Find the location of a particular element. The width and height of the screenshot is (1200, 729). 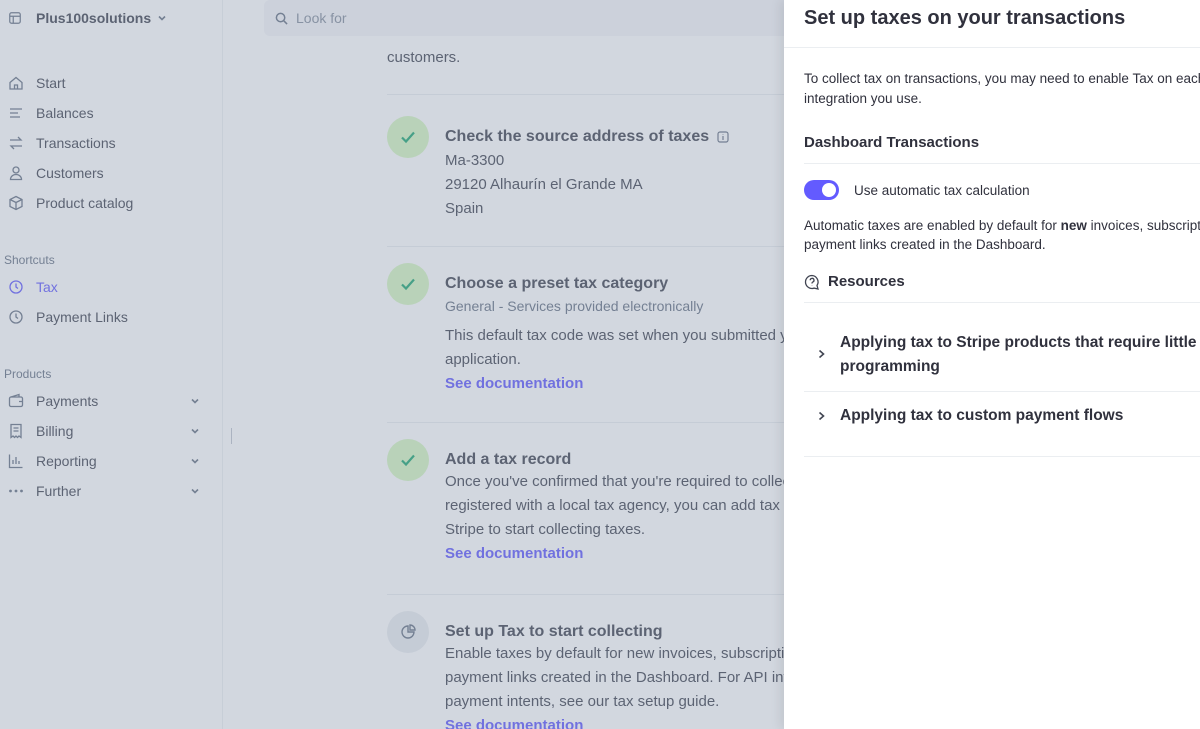

desc-bold: new is located at coordinates (1073, 225).